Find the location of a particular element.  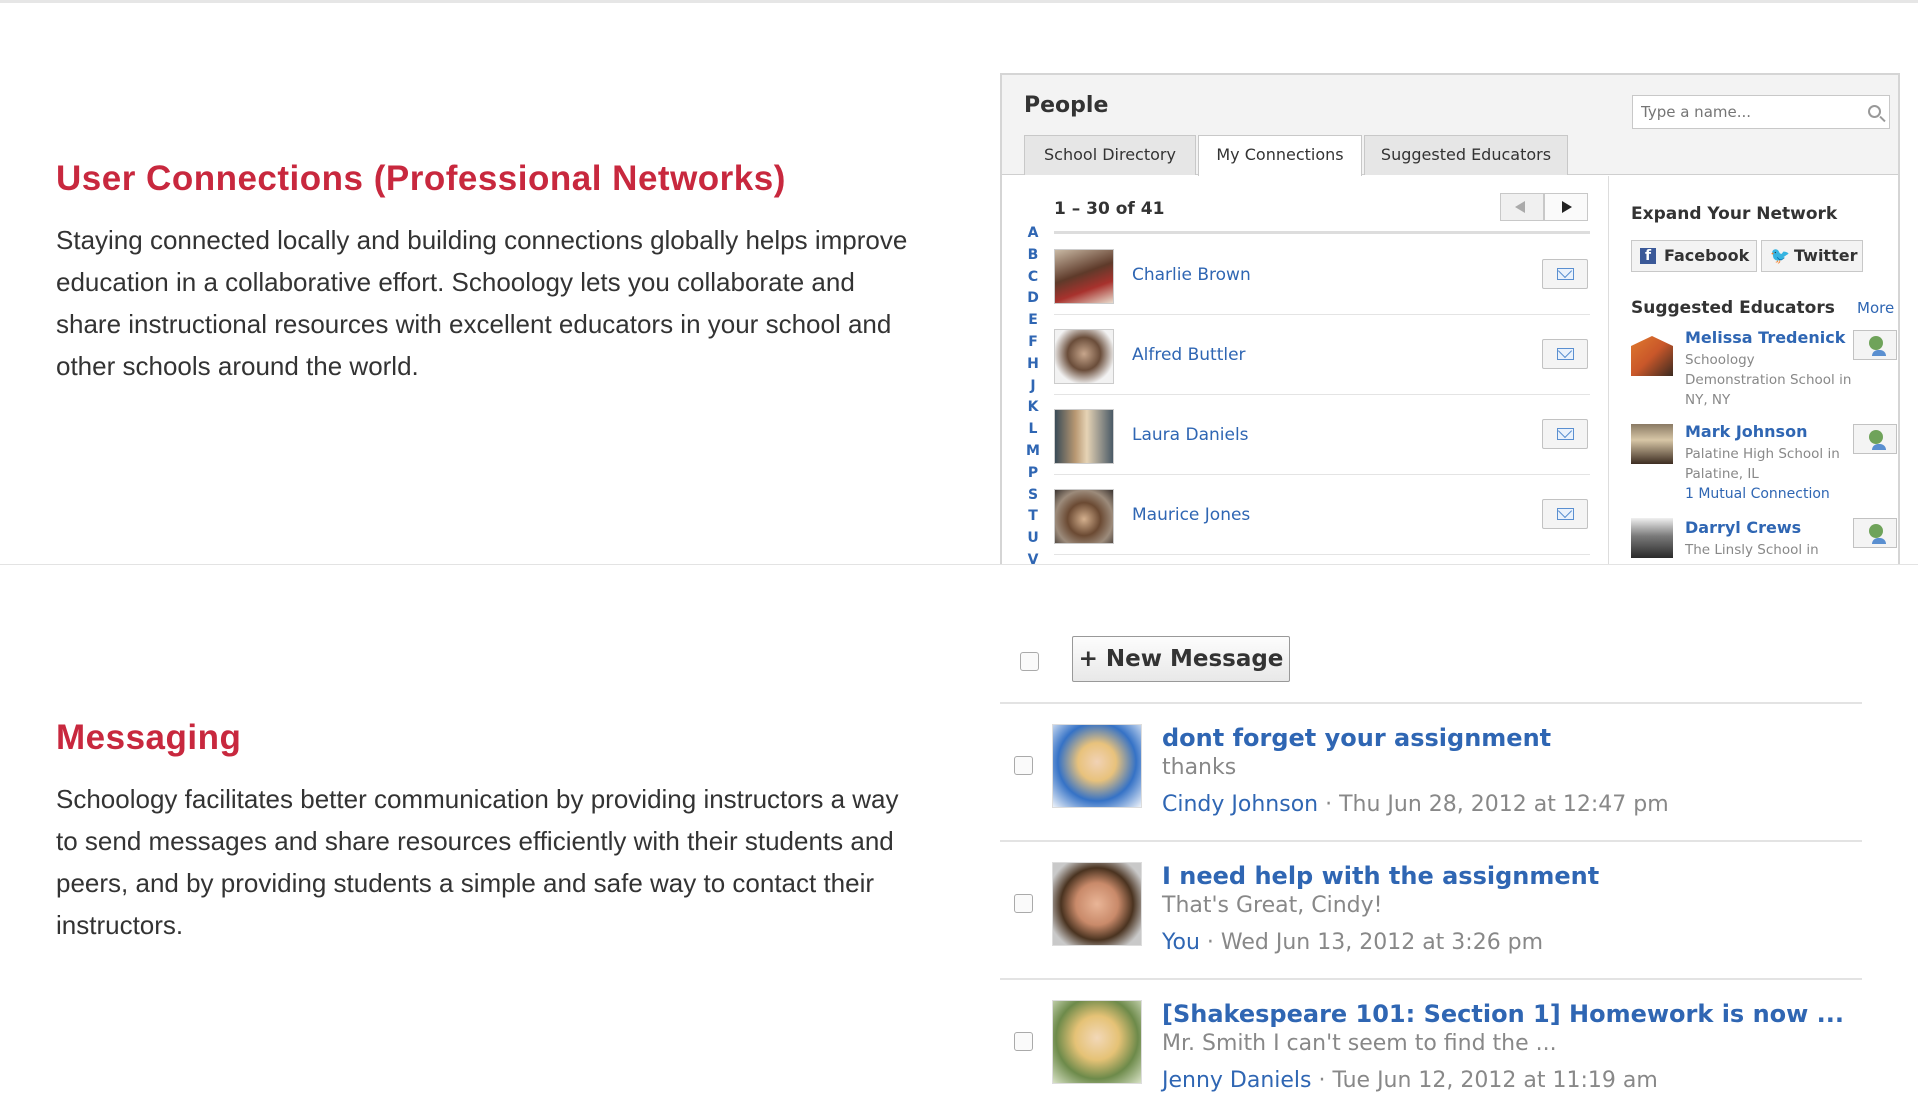

letter-link: J is located at coordinates (1033, 387).